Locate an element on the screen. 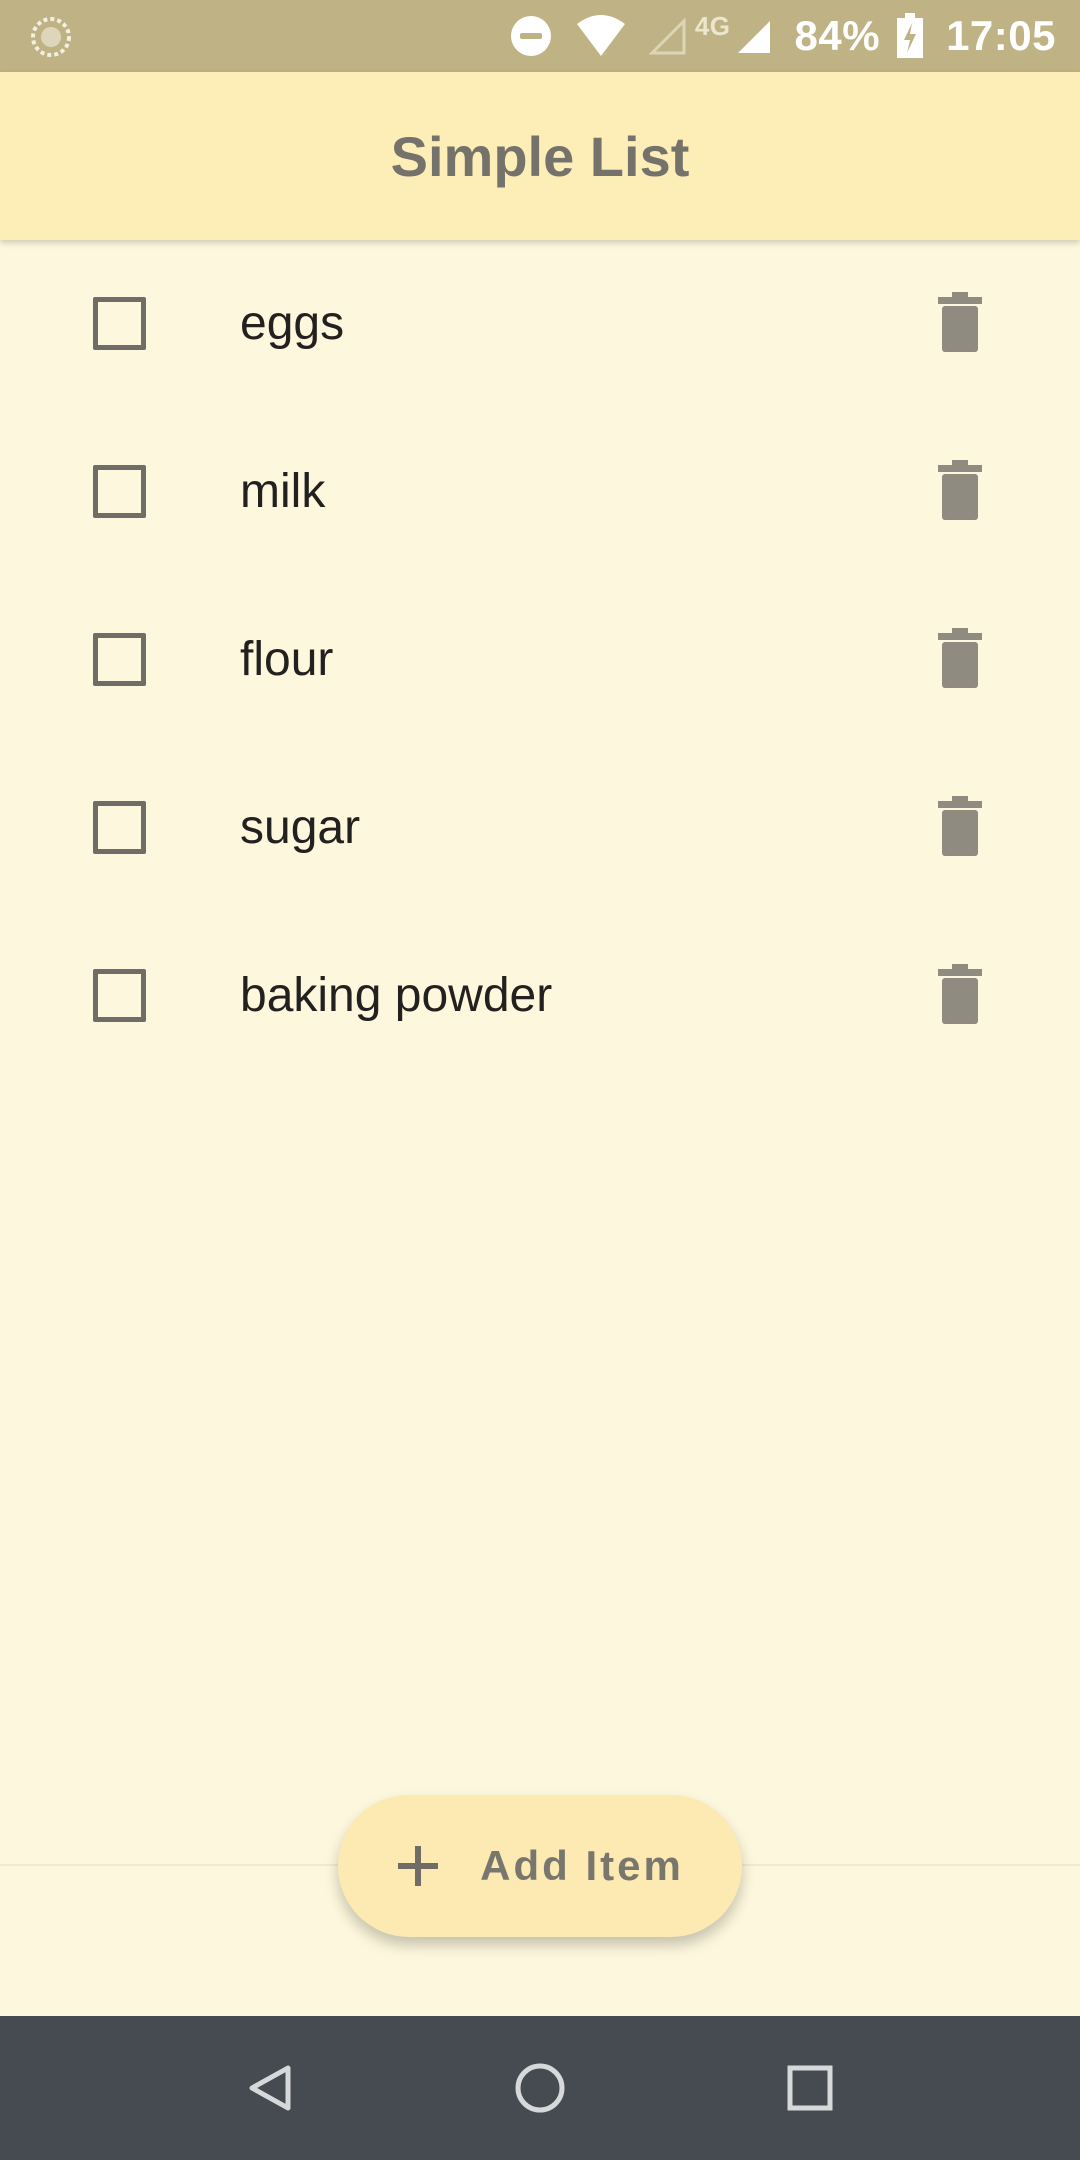 The width and height of the screenshot is (1080, 2160). item-label: flour is located at coordinates (287, 659).